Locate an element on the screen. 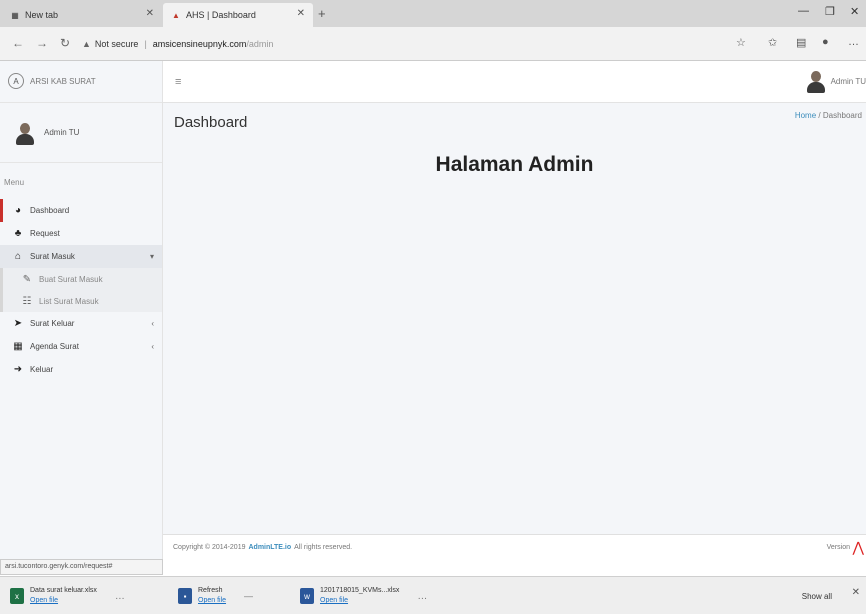  download-filename: 1201718015_KVMs...xlsx is located at coordinates (360, 590).